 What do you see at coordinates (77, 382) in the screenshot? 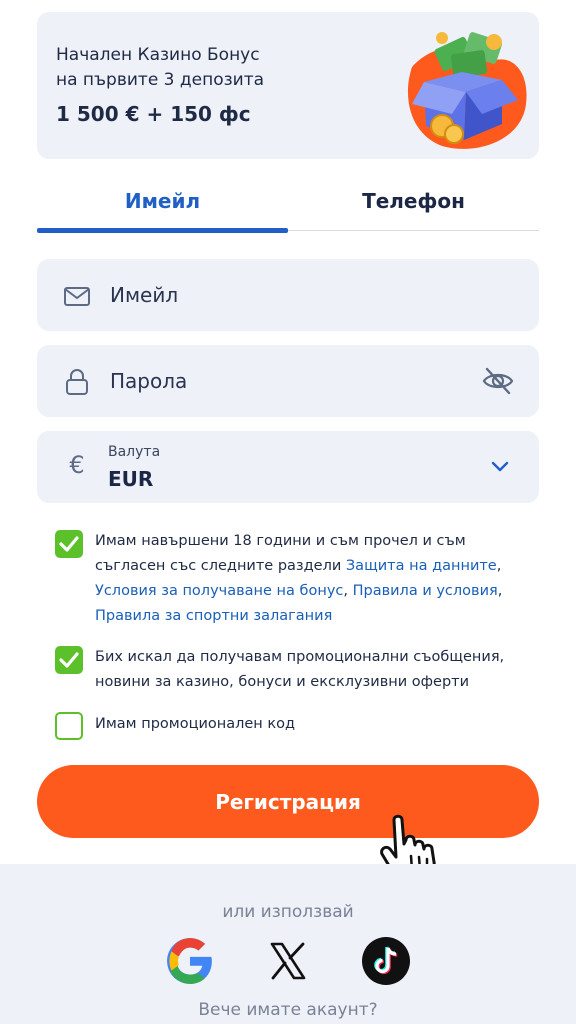
I see `lock-icon` at bounding box center [77, 382].